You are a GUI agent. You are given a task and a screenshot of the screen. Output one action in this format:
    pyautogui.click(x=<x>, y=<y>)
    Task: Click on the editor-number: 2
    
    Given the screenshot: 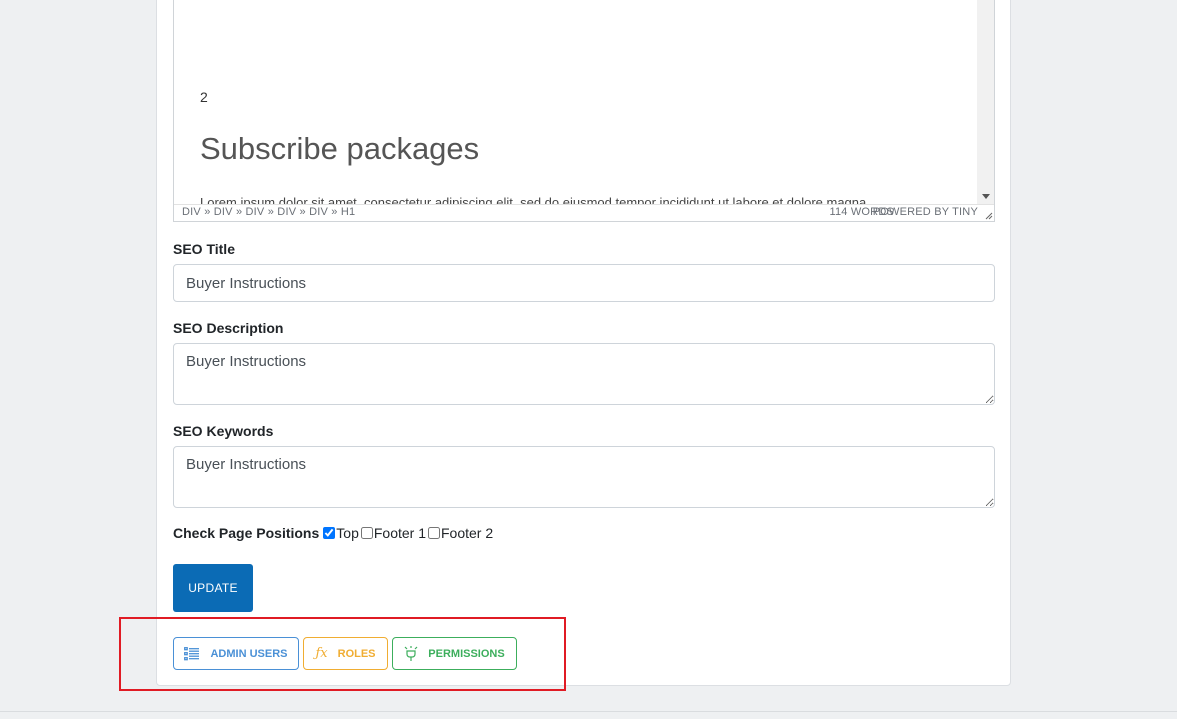 What is the action you would take?
    pyautogui.click(x=204, y=97)
    